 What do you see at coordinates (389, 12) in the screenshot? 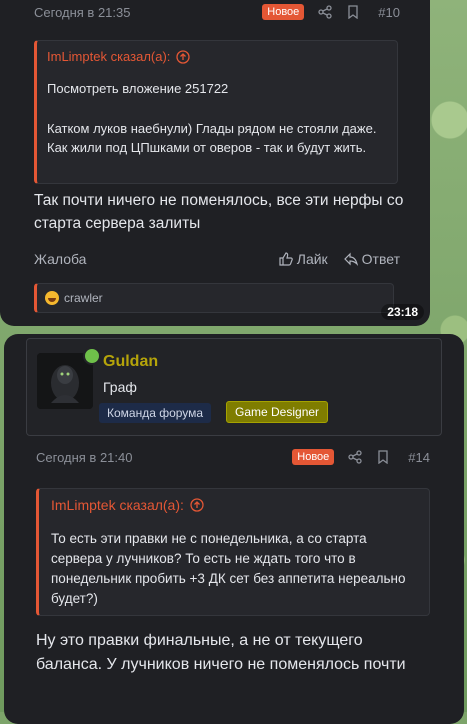
I see `post-number: #10` at bounding box center [389, 12].